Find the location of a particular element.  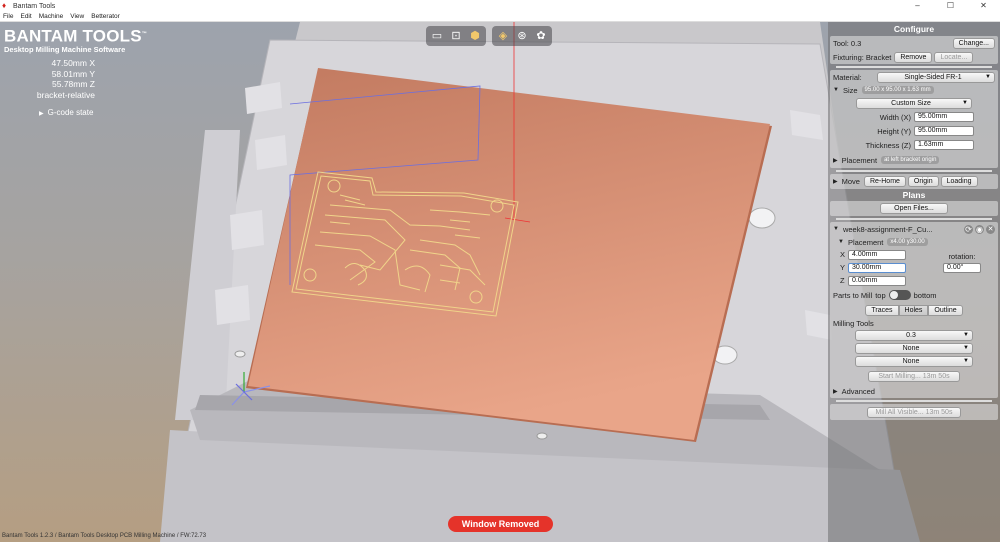

z-field: 0.00mm is located at coordinates (877, 280).